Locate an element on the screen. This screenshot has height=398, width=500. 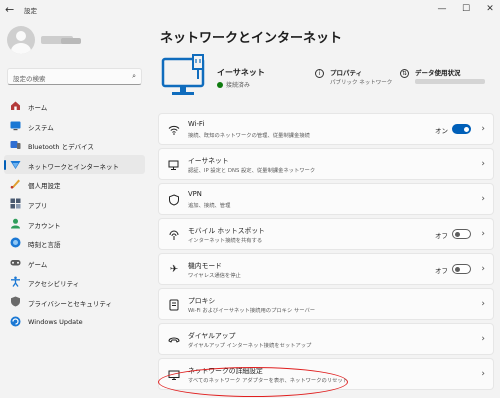
minimize-button: — is located at coordinates (442, 9).